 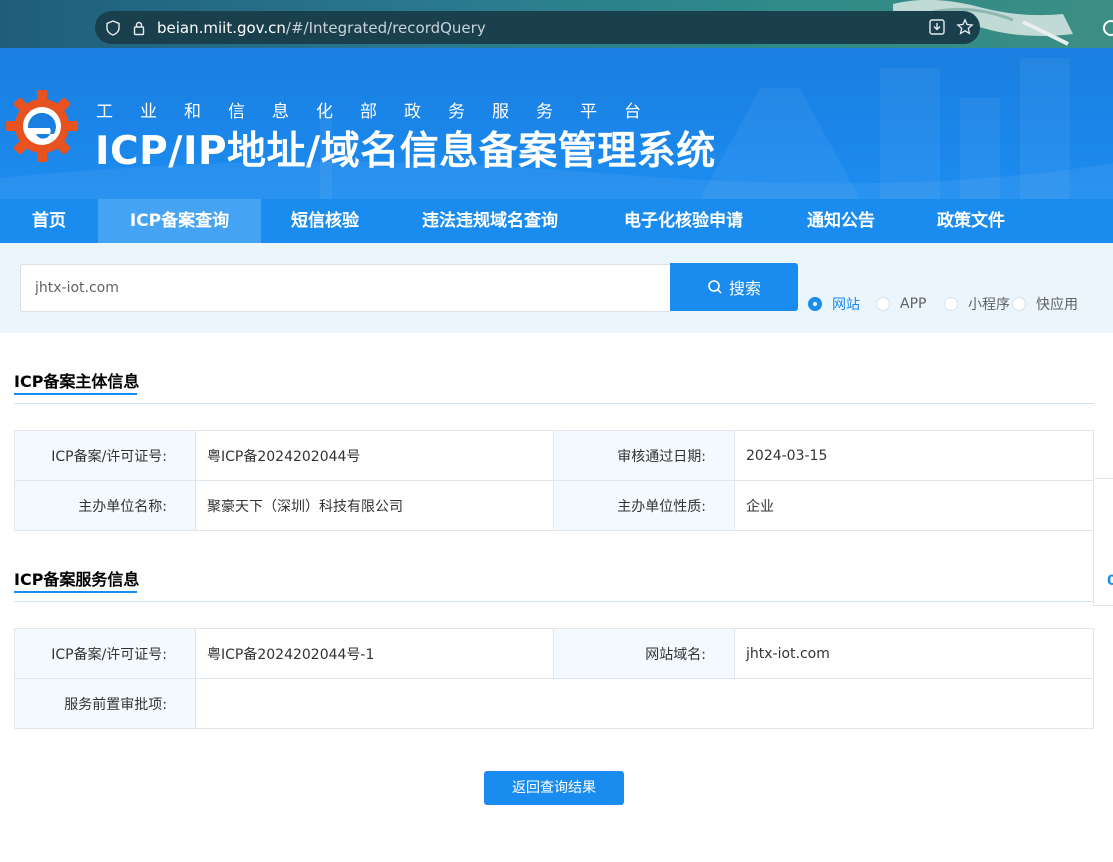 What do you see at coordinates (221, 27) in the screenshot?
I see `url-host: beian.miit.gov.cn` at bounding box center [221, 27].